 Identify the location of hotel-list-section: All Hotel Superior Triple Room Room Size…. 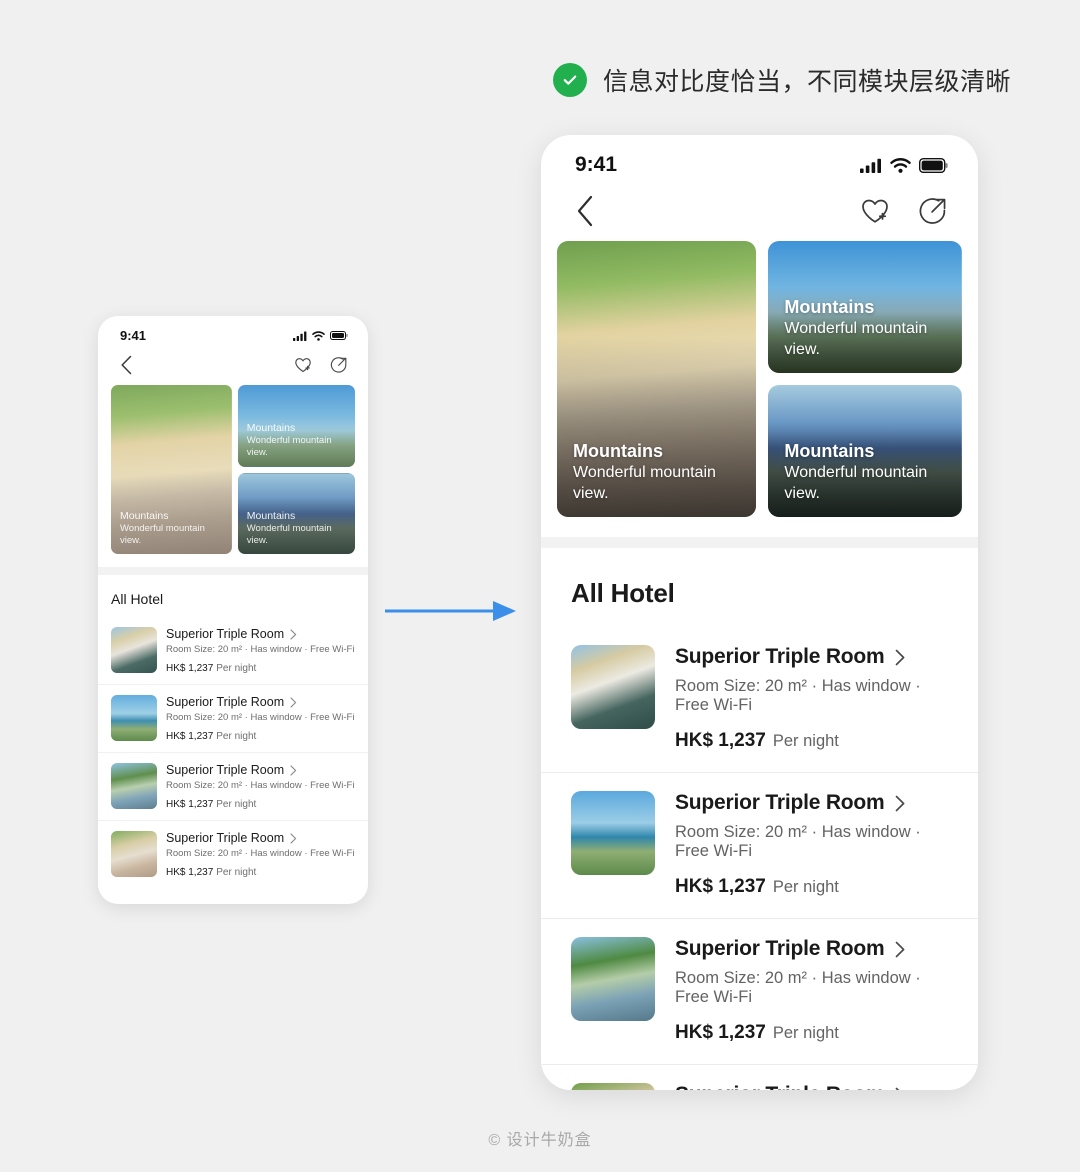
(233, 731).